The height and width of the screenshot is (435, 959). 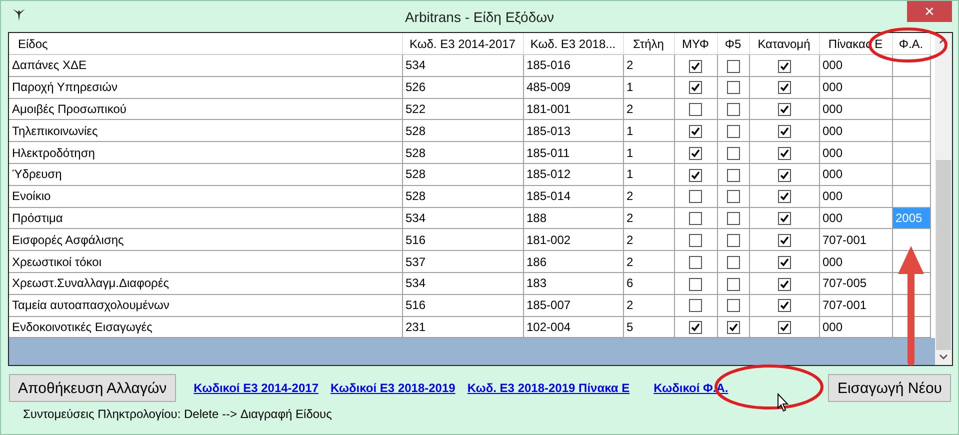 I want to click on table-cell: Πρόστιμα, so click(x=205, y=218).